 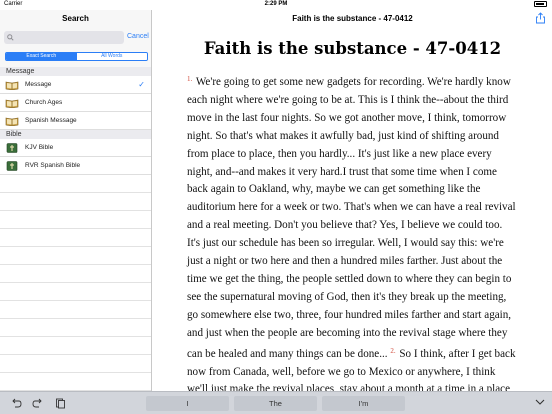 I want to click on redo-icon, so click(x=38, y=403).